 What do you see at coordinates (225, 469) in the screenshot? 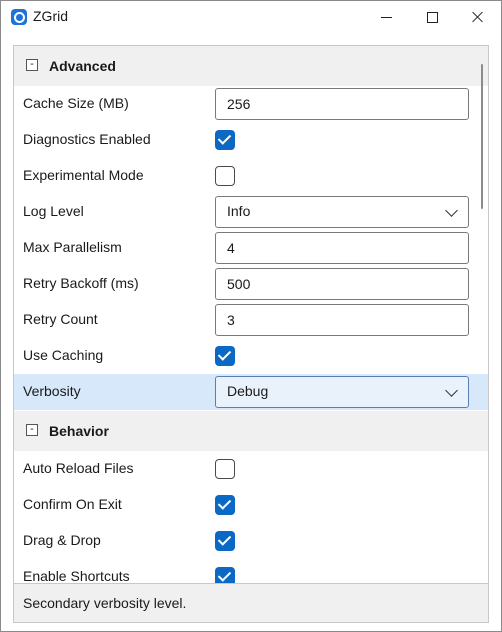
I see `auto-reload-files-checkbox` at bounding box center [225, 469].